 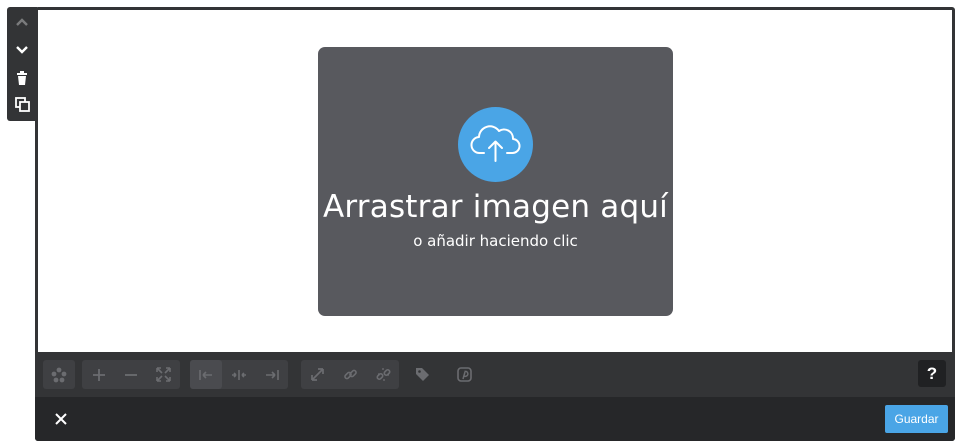 I want to click on toolbar-group-filters, so click(x=59, y=374).